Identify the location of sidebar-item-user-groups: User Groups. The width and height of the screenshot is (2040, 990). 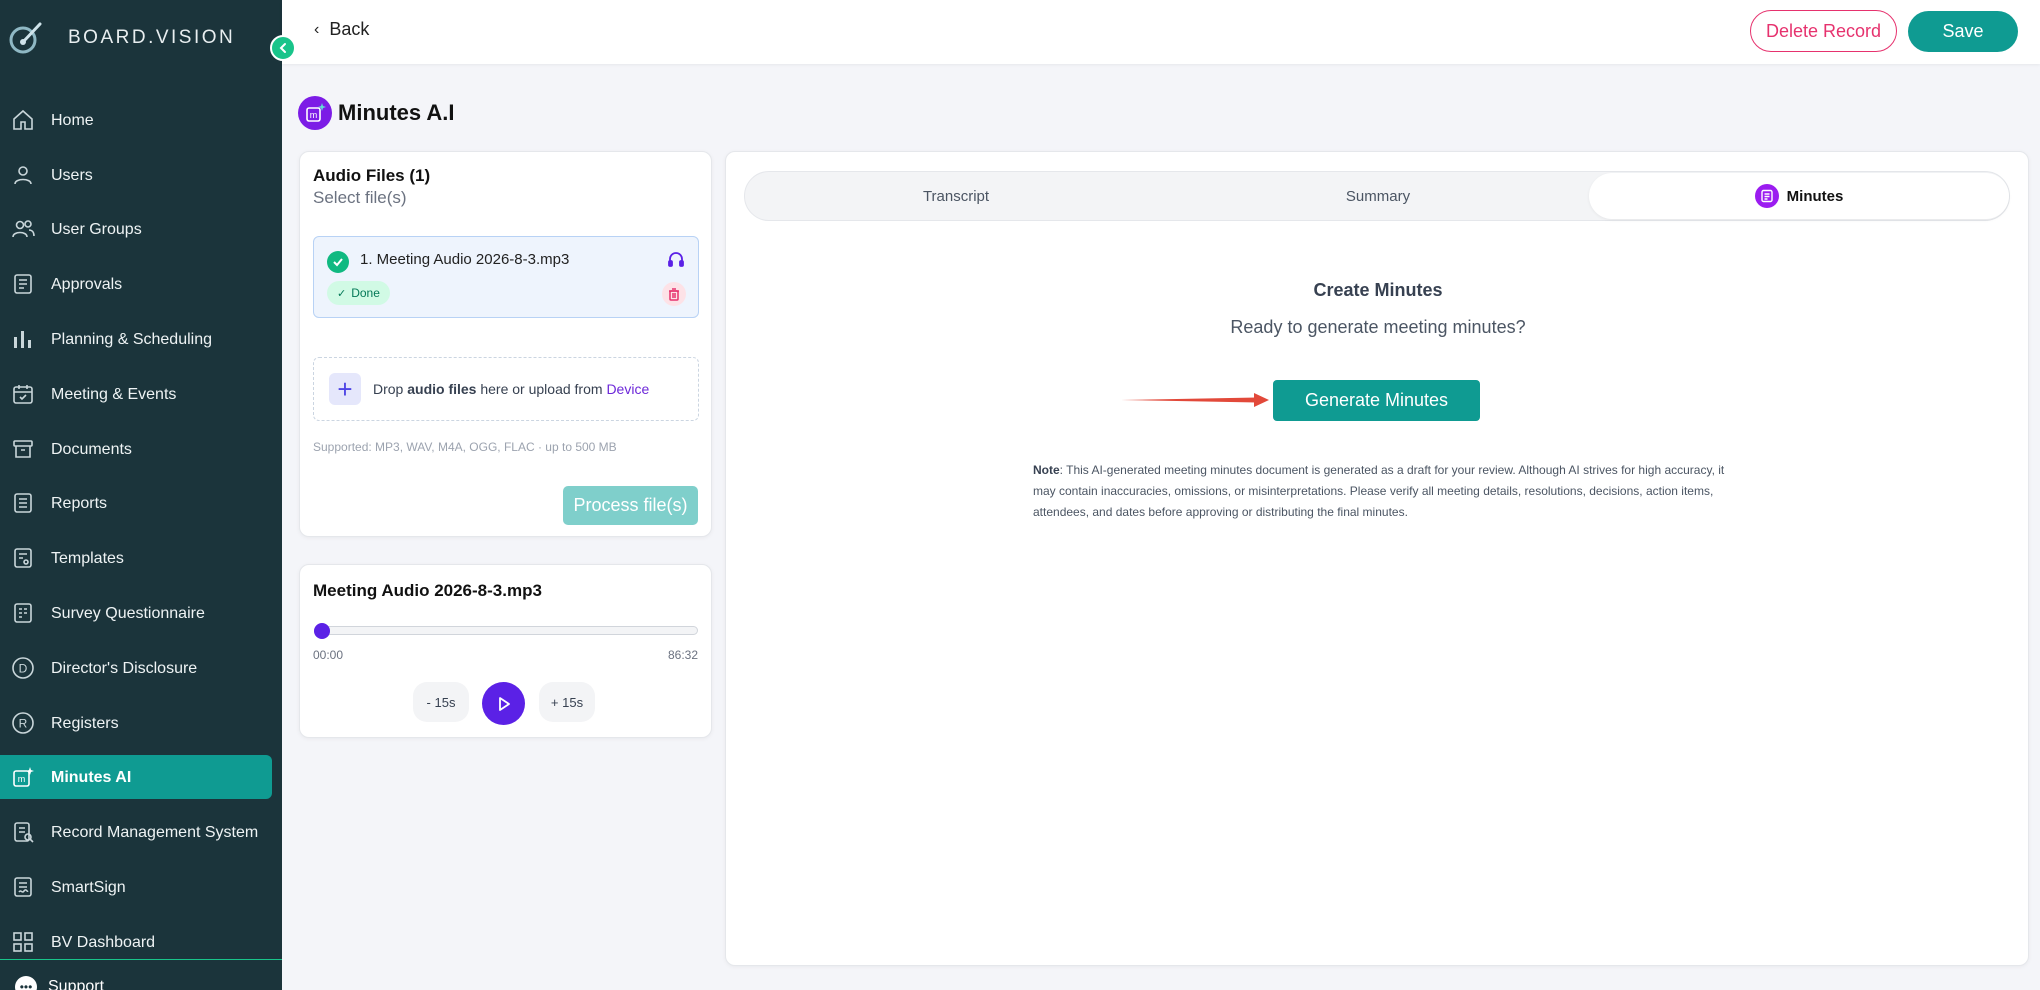
(136, 229).